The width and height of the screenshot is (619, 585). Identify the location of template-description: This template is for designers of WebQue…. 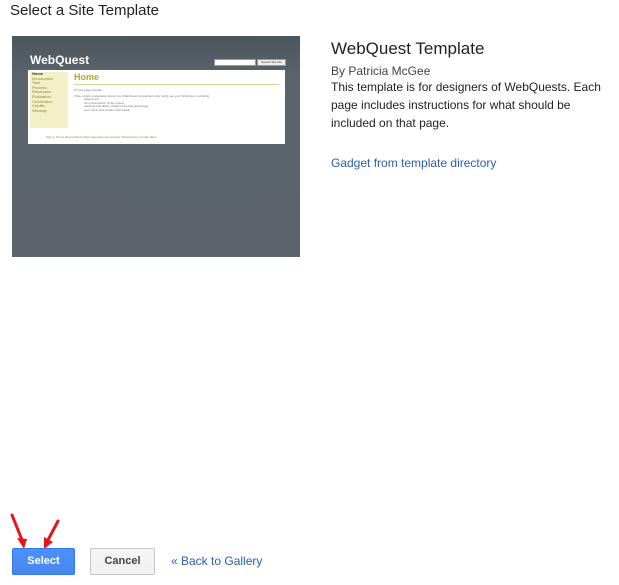
(466, 105).